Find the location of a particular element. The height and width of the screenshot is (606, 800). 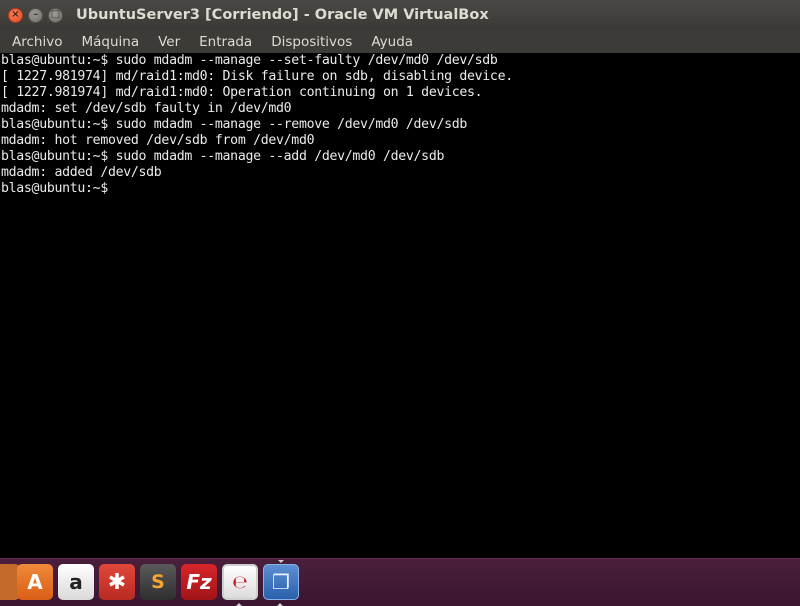

menu-entrada: Entrada is located at coordinates (225, 42).